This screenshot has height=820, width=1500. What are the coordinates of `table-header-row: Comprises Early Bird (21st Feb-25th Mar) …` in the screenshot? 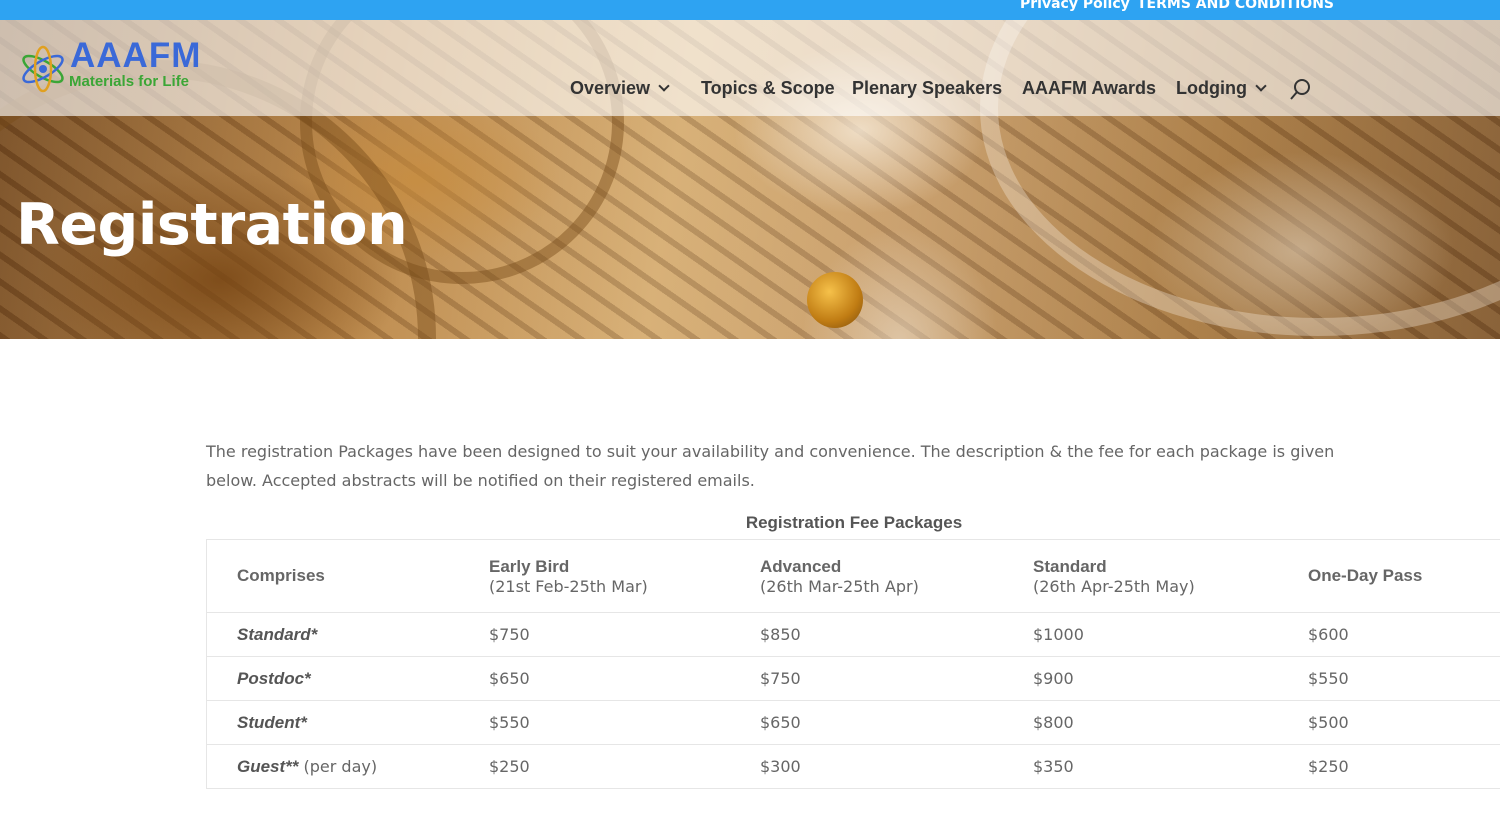 It's located at (853, 576).